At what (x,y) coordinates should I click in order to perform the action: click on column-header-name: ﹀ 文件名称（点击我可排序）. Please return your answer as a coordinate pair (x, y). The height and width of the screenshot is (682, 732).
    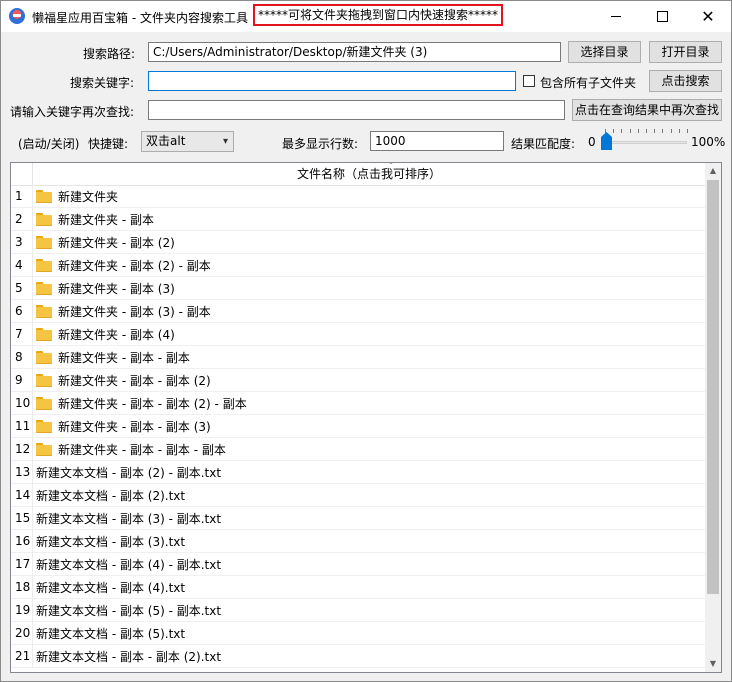
    Looking at the image, I should click on (369, 174).